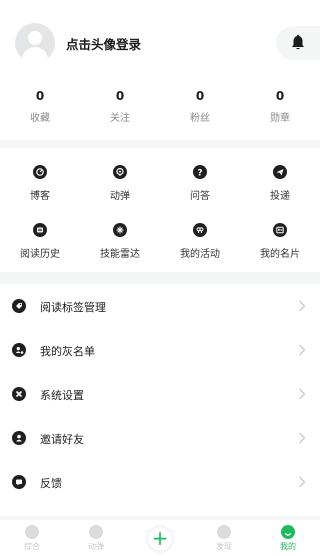 The width and height of the screenshot is (320, 556). I want to click on list-item-tag-management: 阅读标签管理, so click(160, 306).